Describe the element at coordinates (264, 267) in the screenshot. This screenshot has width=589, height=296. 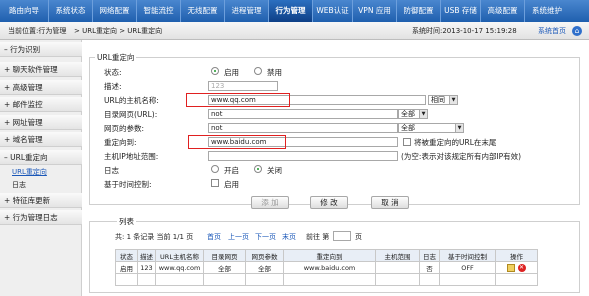
I see `row-param: 全部` at that location.